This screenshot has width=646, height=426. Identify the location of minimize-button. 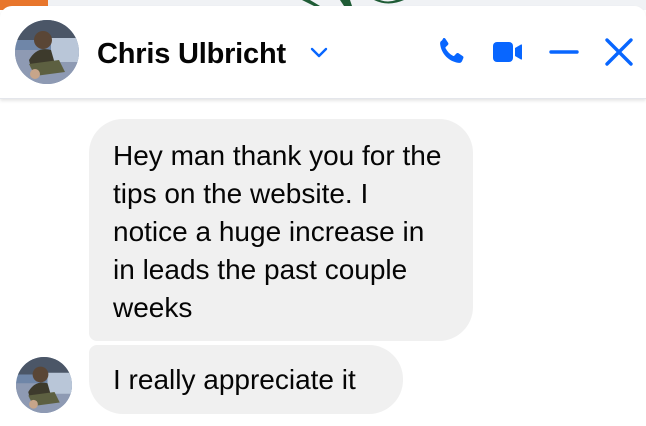
(564, 52).